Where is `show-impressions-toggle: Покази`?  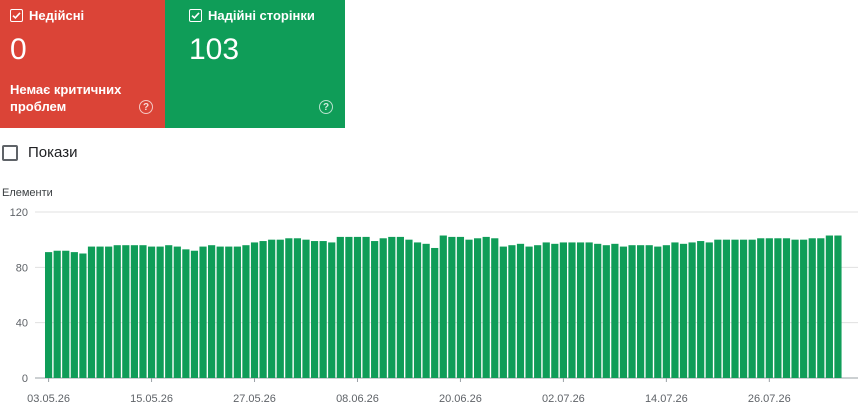
show-impressions-toggle: Покази is located at coordinates (39, 152).